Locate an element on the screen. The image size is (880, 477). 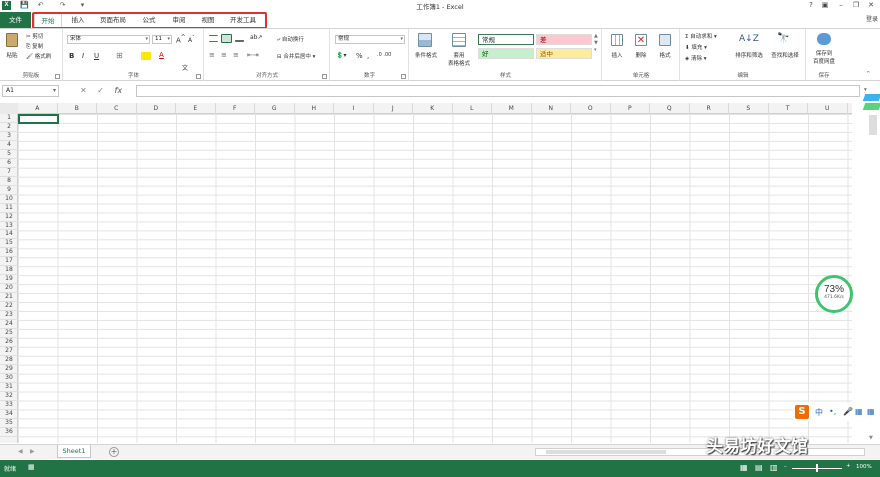
ribbon-display-icon: ▣ is located at coordinates (825, 5).